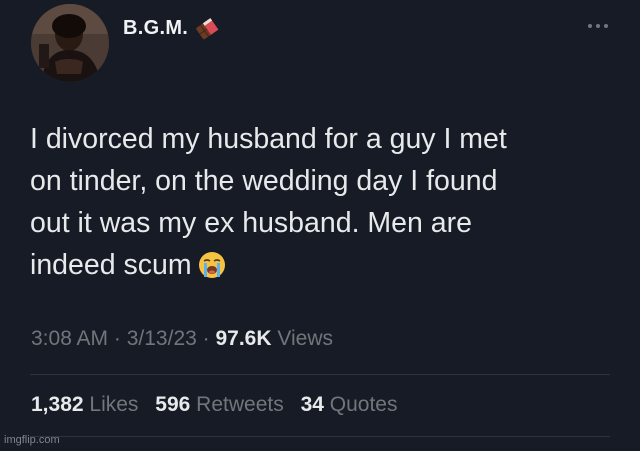 This screenshot has height=451, width=640. Describe the element at coordinates (598, 23) in the screenshot. I see `more-options-icon` at that location.